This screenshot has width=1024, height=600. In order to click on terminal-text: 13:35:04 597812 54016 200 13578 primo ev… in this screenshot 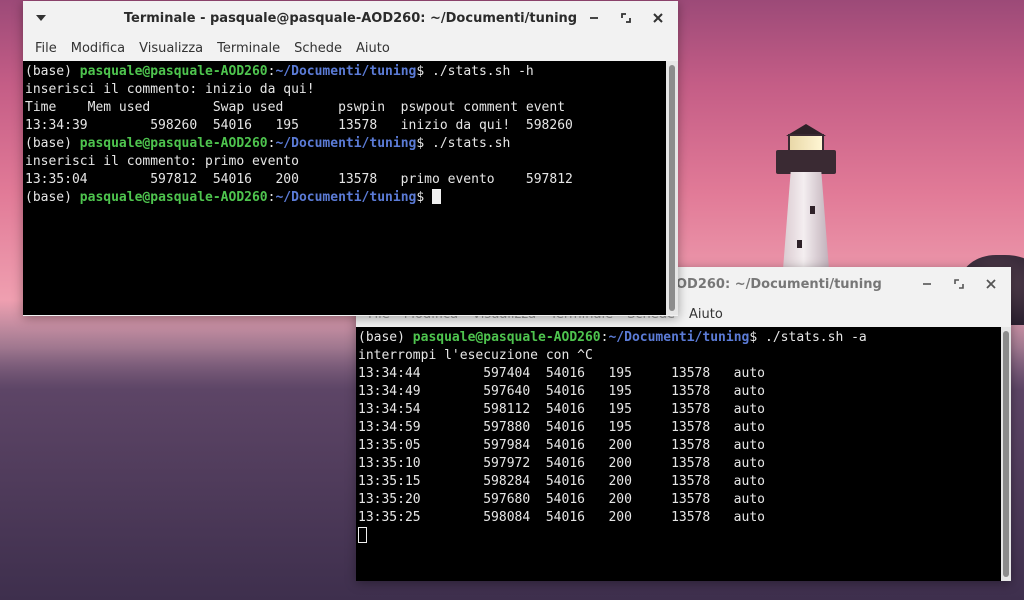, I will do `click(299, 179)`.